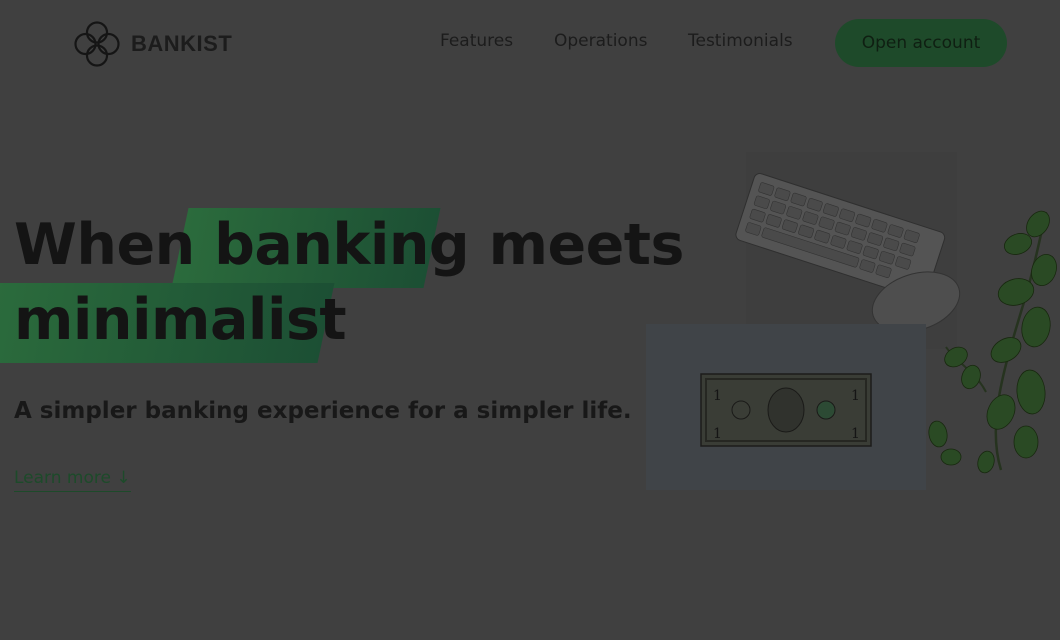 This screenshot has width=1060, height=640. Describe the element at coordinates (72, 480) in the screenshot. I see `learn-more-link: Learn more ↓` at that location.